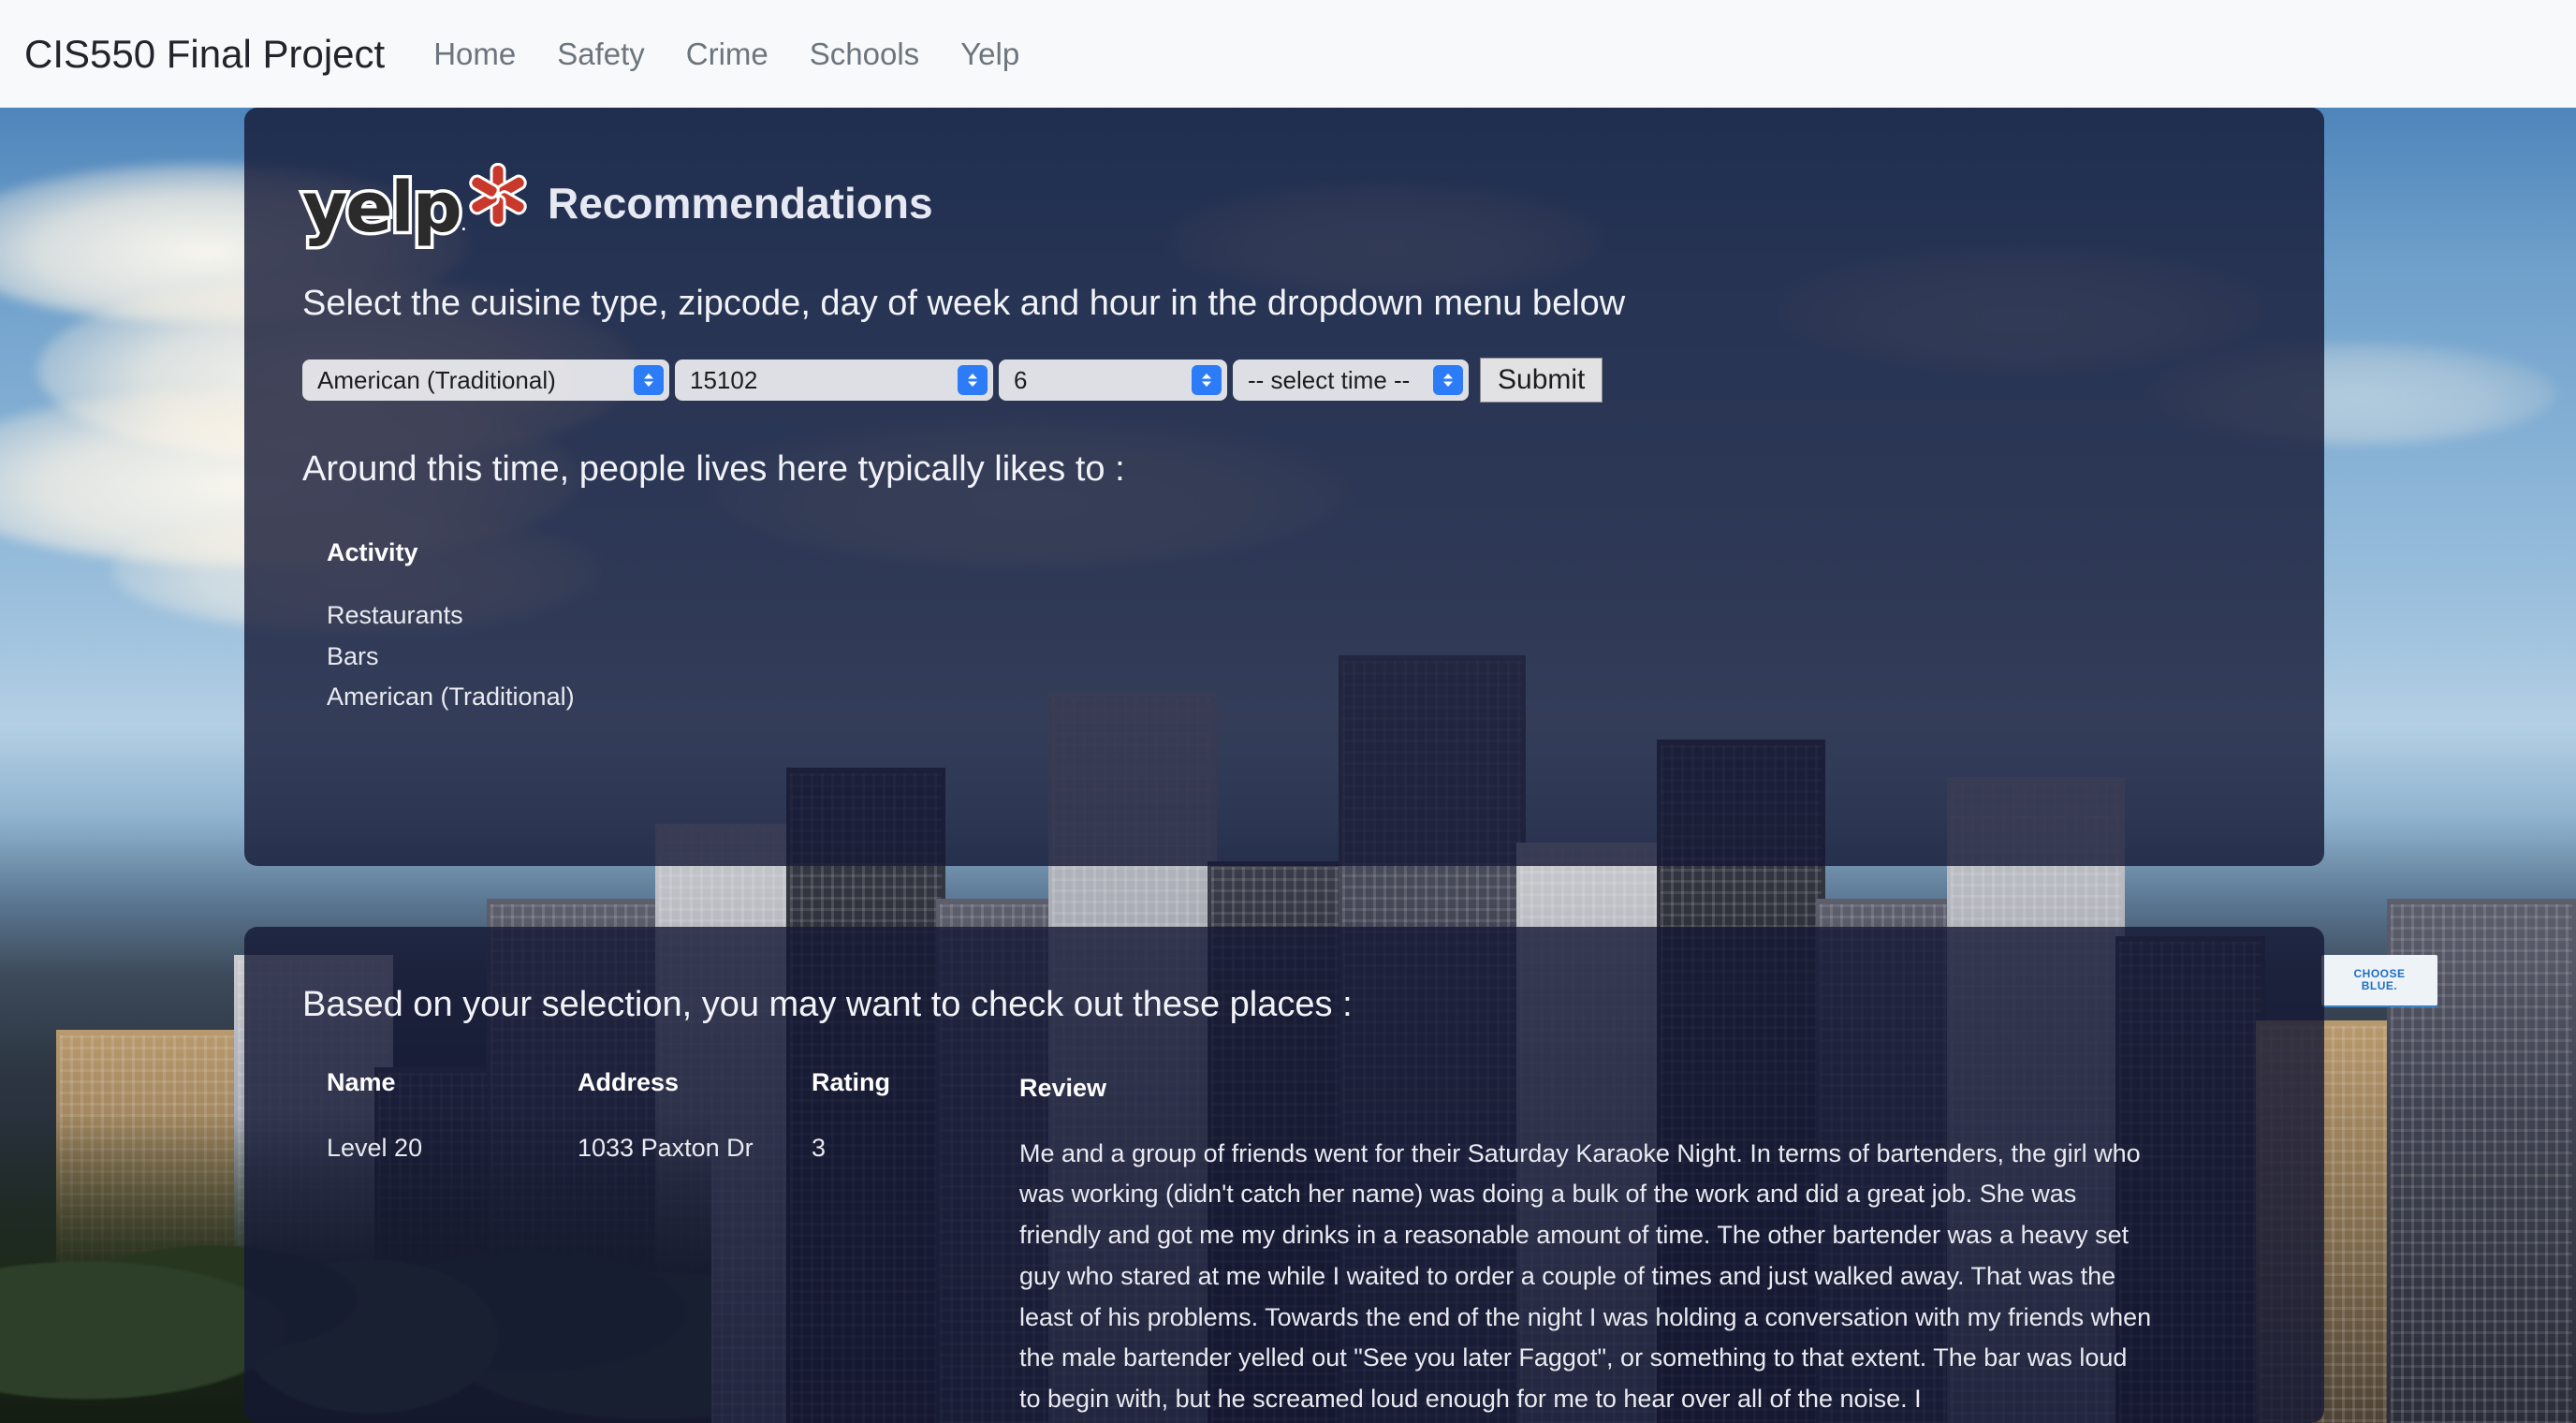 The width and height of the screenshot is (2576, 1423). I want to click on brand-title: CIS550 Final Project, so click(204, 55).